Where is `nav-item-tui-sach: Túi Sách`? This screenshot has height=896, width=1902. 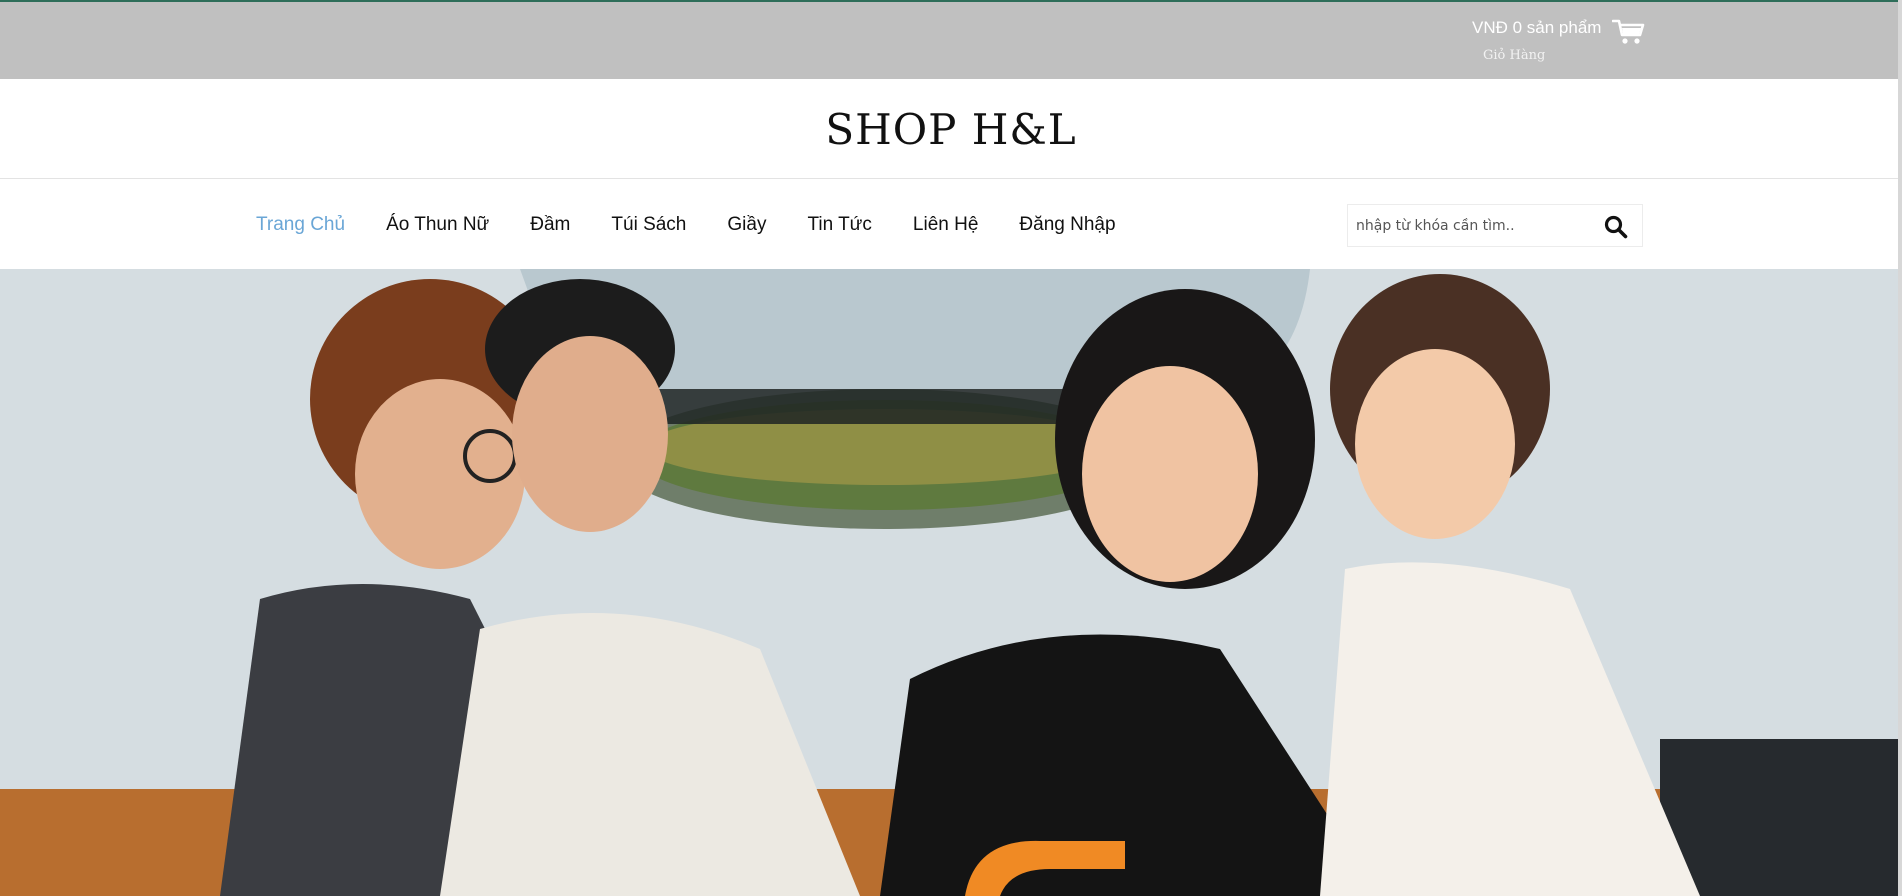
nav-item-tui-sach: Túi Sách is located at coordinates (648, 225).